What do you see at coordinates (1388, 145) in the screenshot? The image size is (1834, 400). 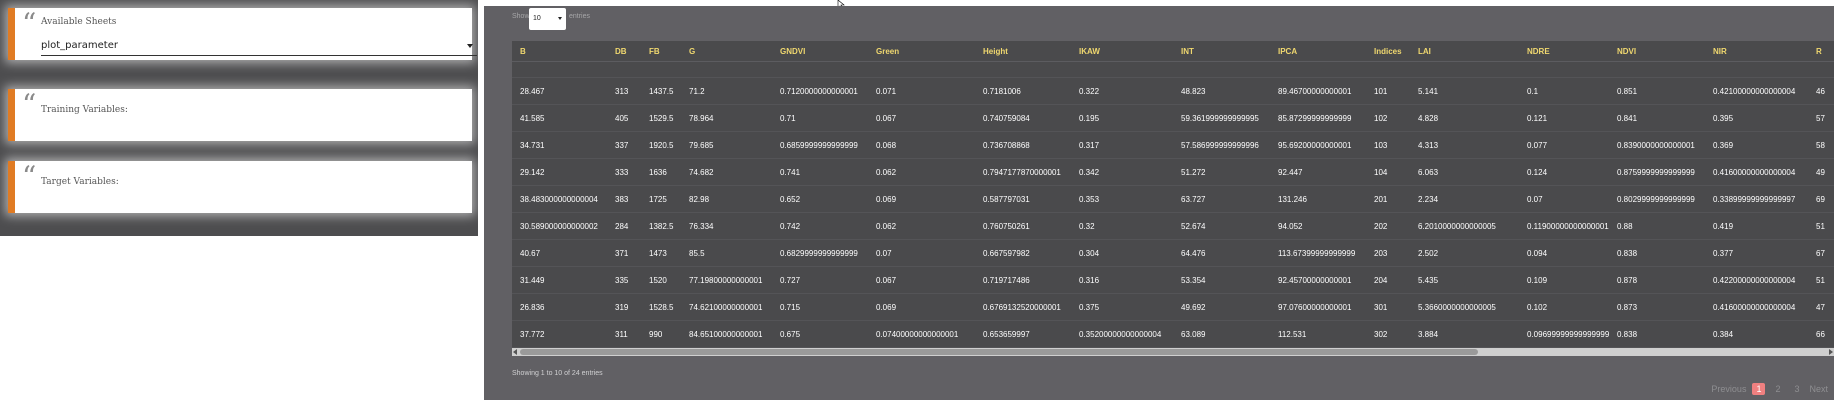 I see `table-cell: 103` at bounding box center [1388, 145].